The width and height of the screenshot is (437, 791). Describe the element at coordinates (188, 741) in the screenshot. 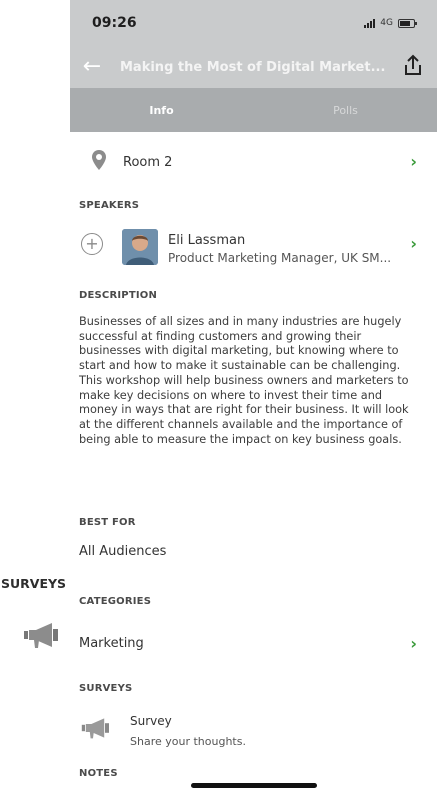

I see `survey-subtitle: Share your thoughts.` at that location.